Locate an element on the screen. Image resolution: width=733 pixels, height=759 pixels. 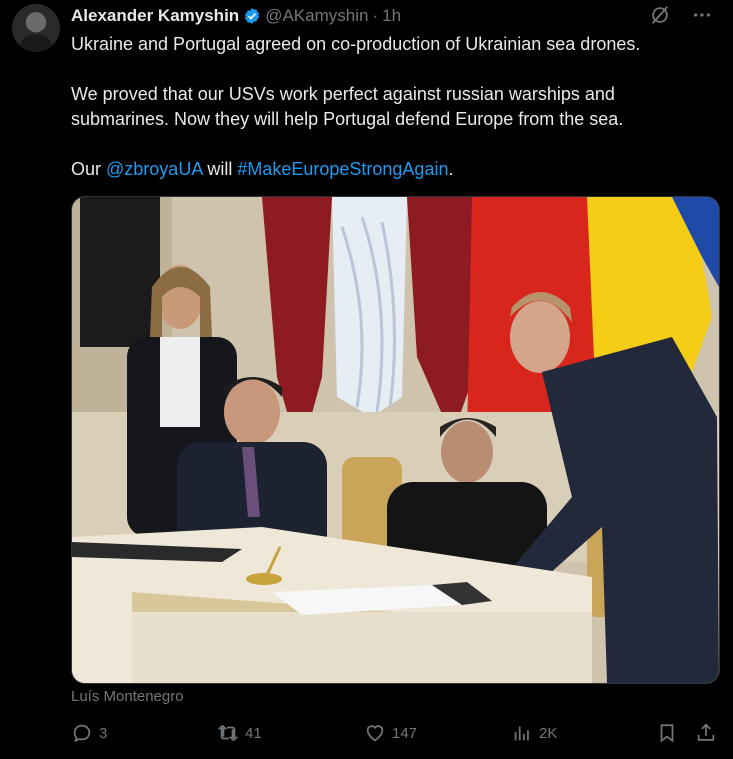
line3-suffix: . is located at coordinates (451, 169).